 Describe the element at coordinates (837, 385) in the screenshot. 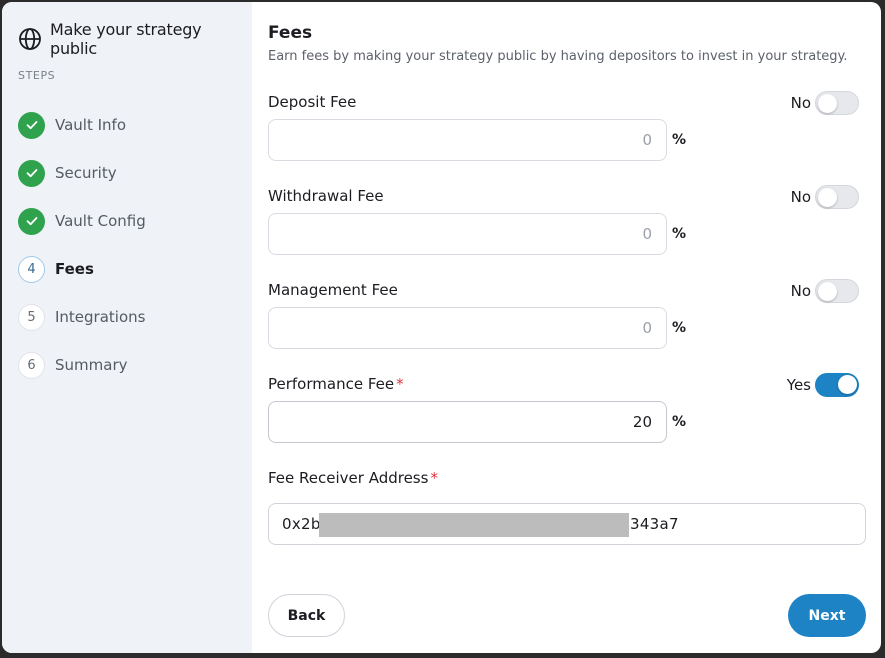

I see `performance-fee-toggle` at that location.